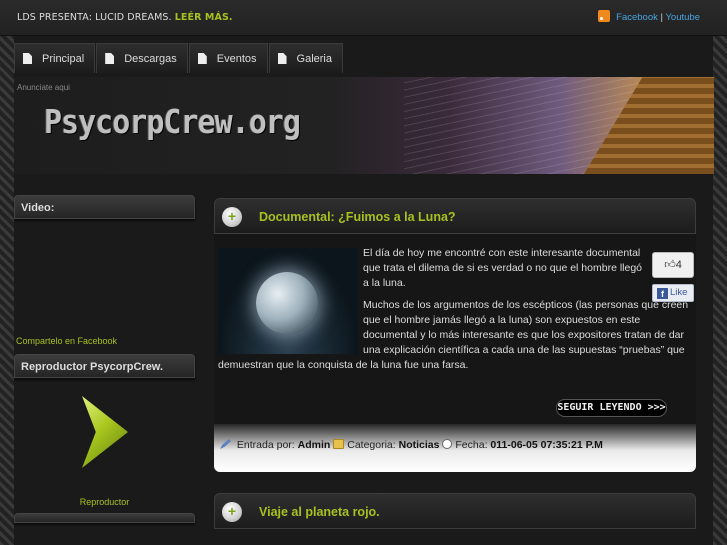  Describe the element at coordinates (670, 265) in the screenshot. I see `thumbs-up-icon: 👍︎` at that location.